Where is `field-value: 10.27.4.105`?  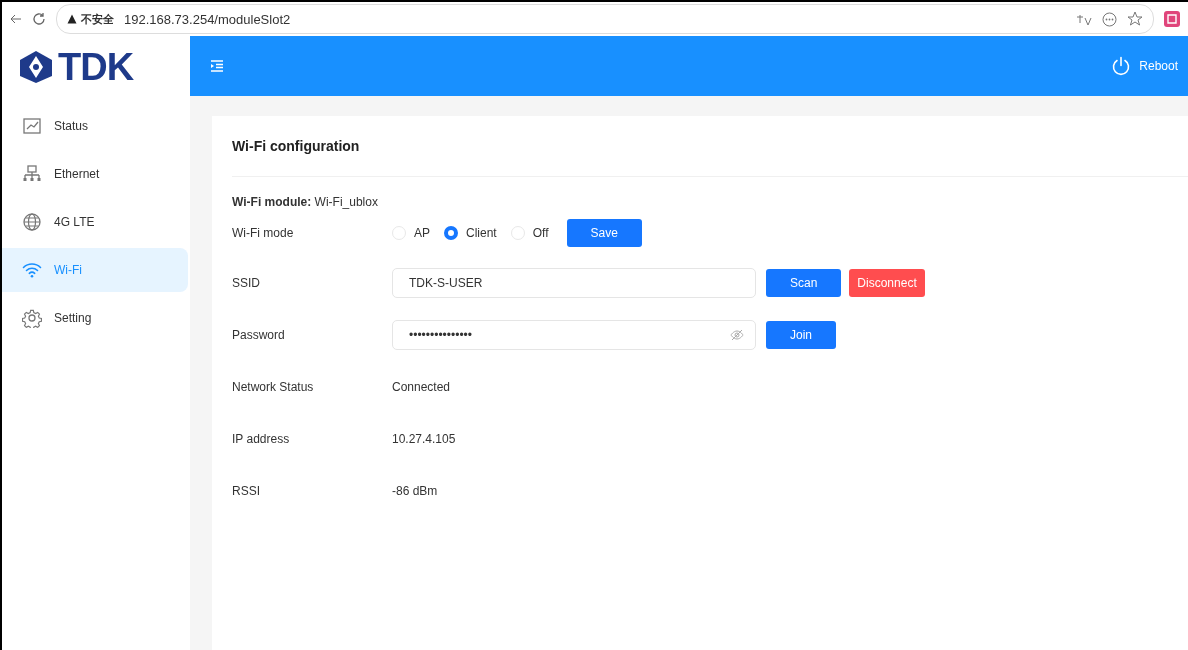
field-value: 10.27.4.105 is located at coordinates (424, 439).